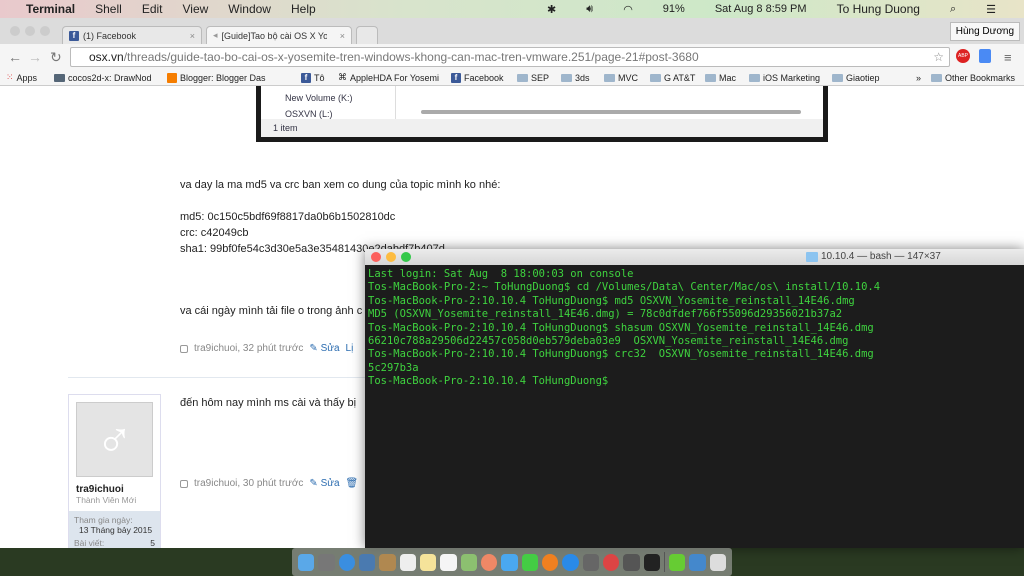  What do you see at coordinates (589, 9) in the screenshot?
I see `volume-icon: 🔊︎` at bounding box center [589, 9].